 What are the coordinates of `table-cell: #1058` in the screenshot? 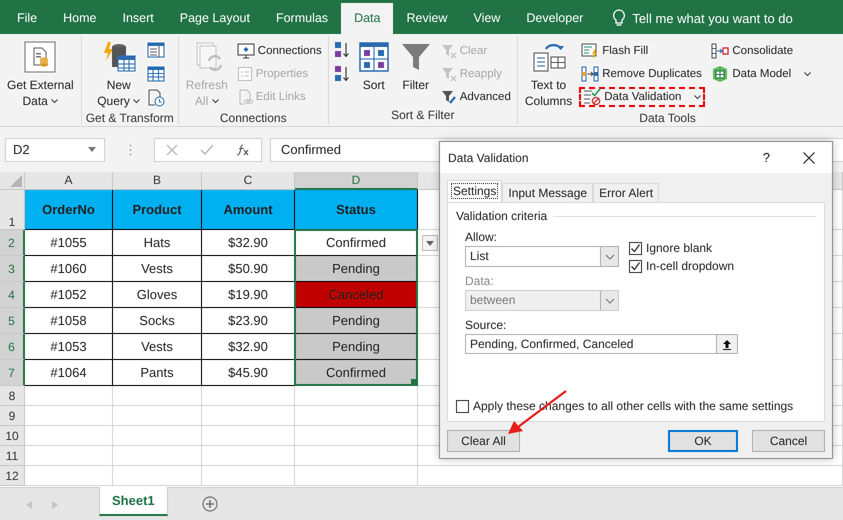 It's located at (69, 321).